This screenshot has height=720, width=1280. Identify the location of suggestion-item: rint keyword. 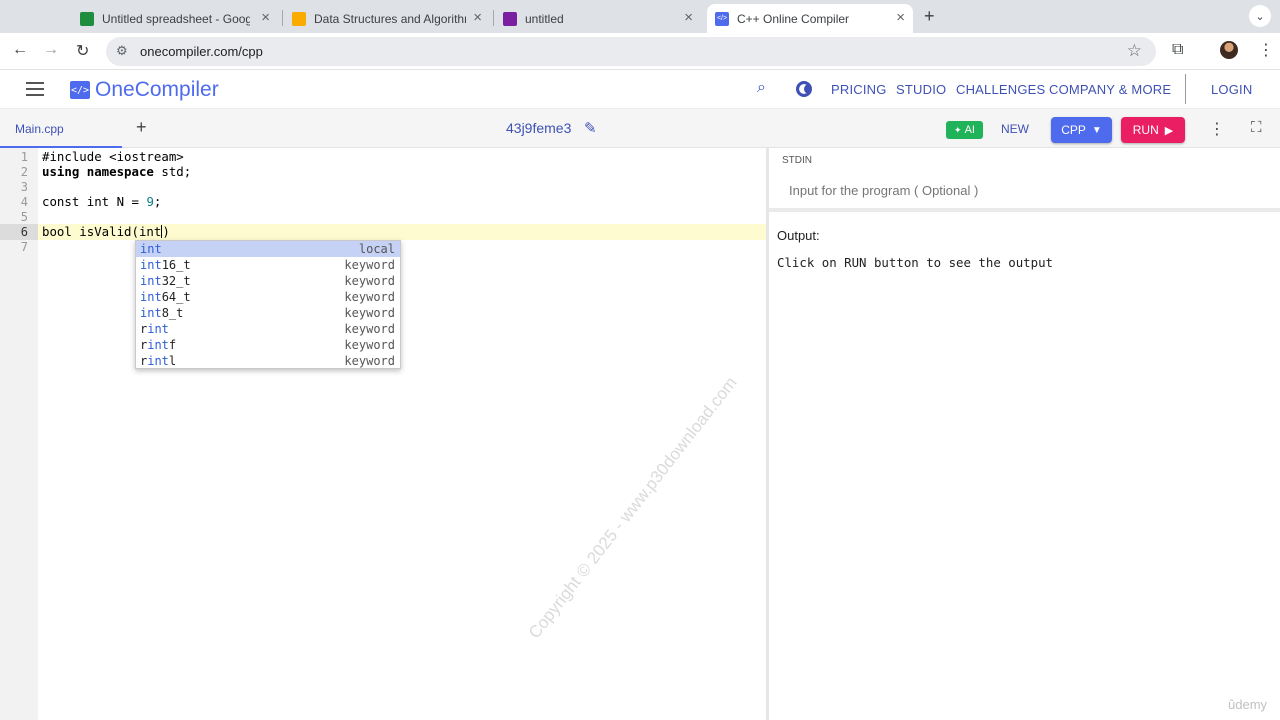
(268, 329).